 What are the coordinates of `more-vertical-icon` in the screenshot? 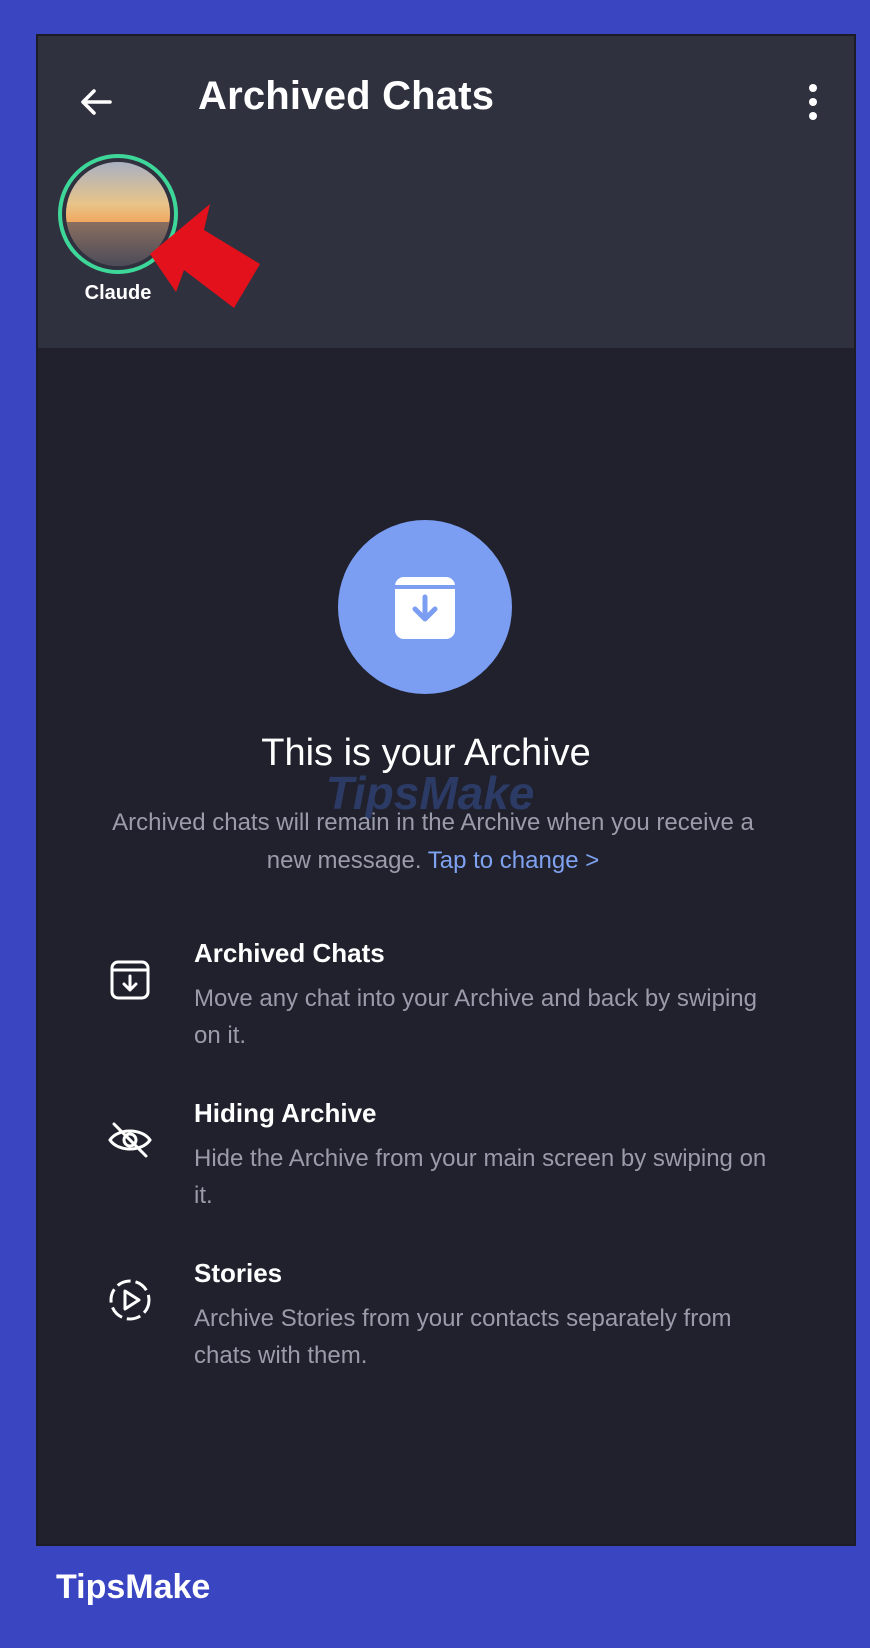 It's located at (813, 102).